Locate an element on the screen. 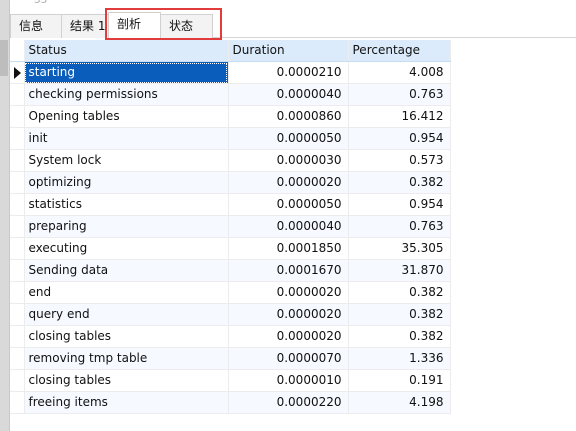 The height and width of the screenshot is (431, 576). duration-cell: 0.0000220 is located at coordinates (288, 402).